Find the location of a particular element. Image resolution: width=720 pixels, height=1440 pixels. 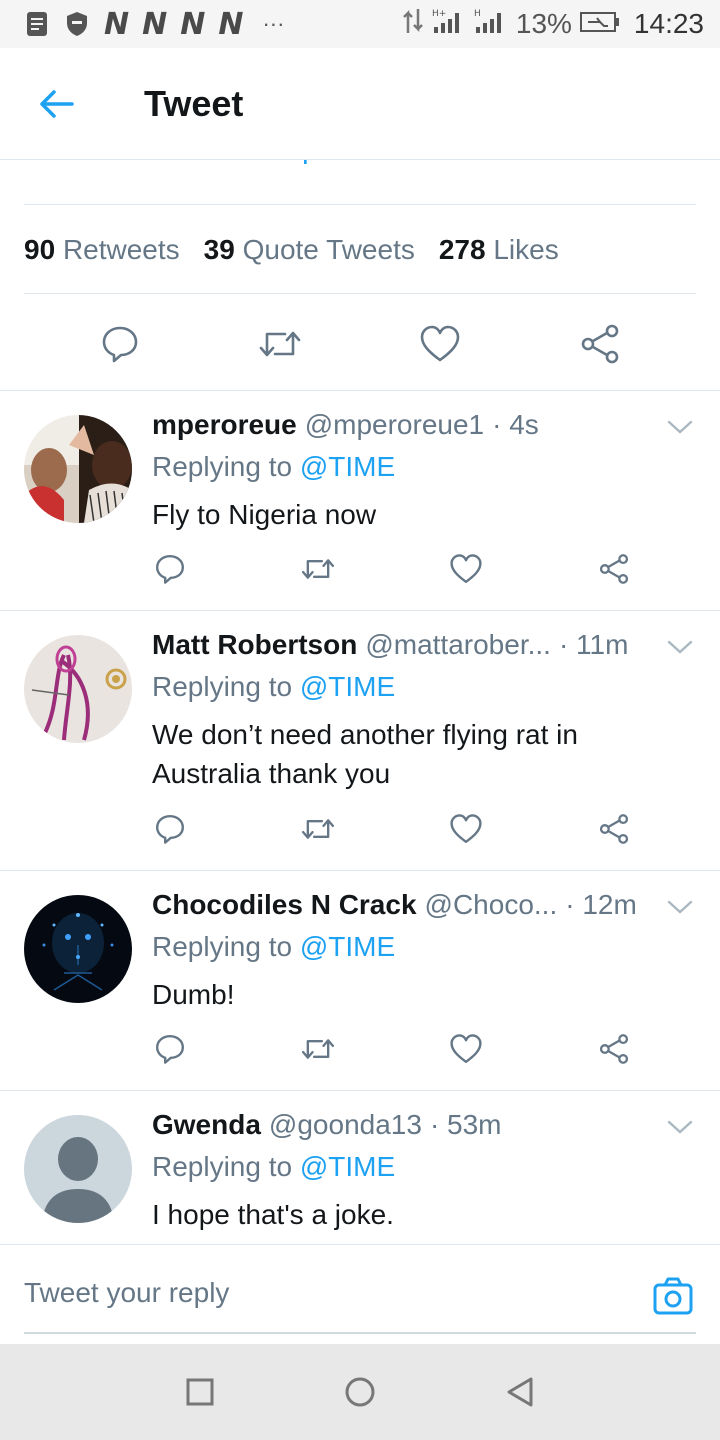

retweets-label: Retweets is located at coordinates (121, 249).